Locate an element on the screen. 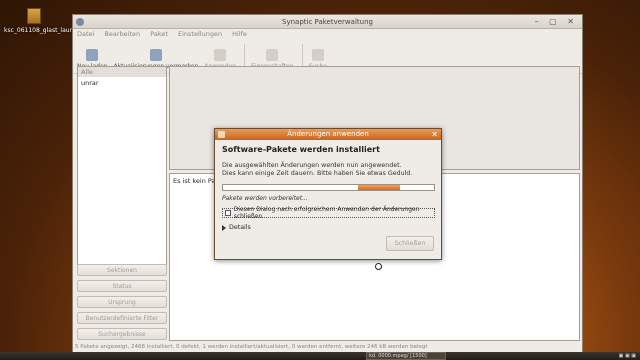 Image resolution: width=640 pixels, height=360 pixels. busy-cursor-icon is located at coordinates (378, 266).